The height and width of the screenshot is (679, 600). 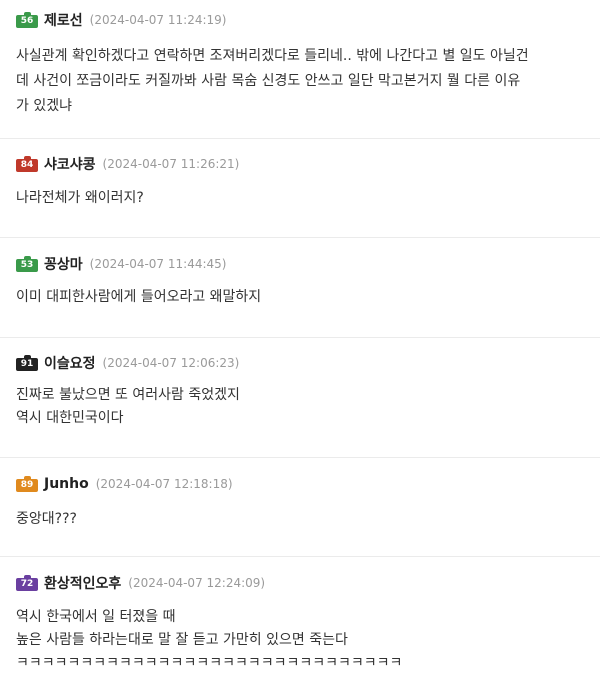 I want to click on comment-header: 91 이슬요정 (2024-04-07 12:06:23), so click(x=127, y=363).